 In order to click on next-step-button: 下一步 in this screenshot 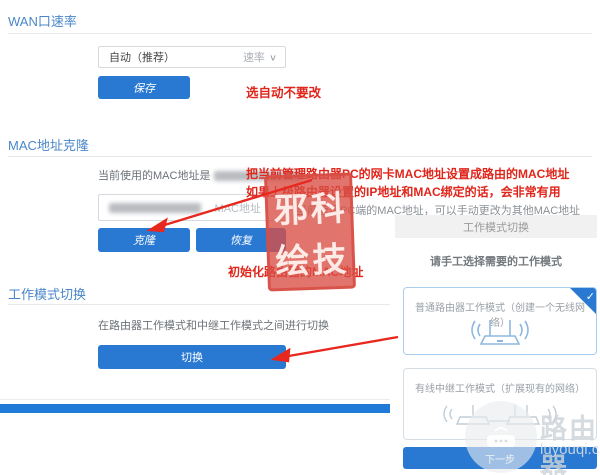, I will do `click(500, 458)`.